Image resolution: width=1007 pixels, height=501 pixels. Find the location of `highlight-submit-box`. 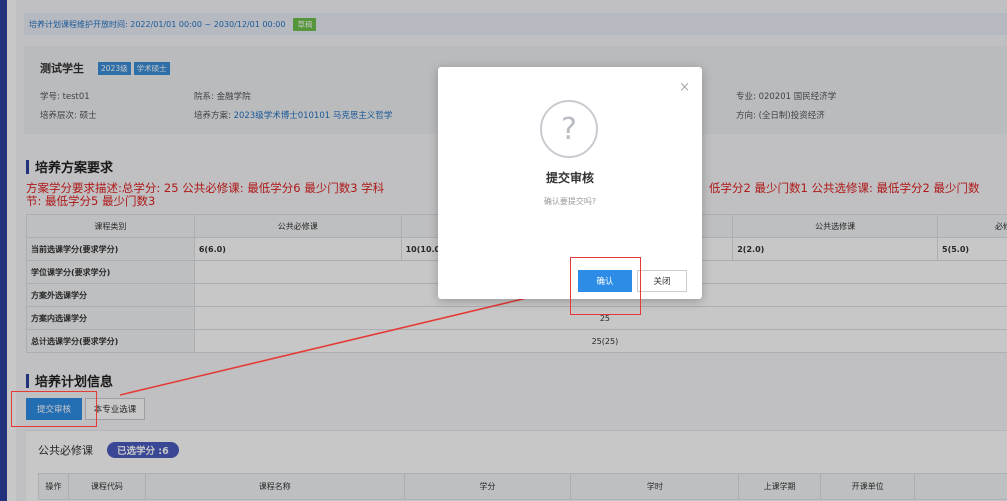

highlight-submit-box is located at coordinates (54, 409).